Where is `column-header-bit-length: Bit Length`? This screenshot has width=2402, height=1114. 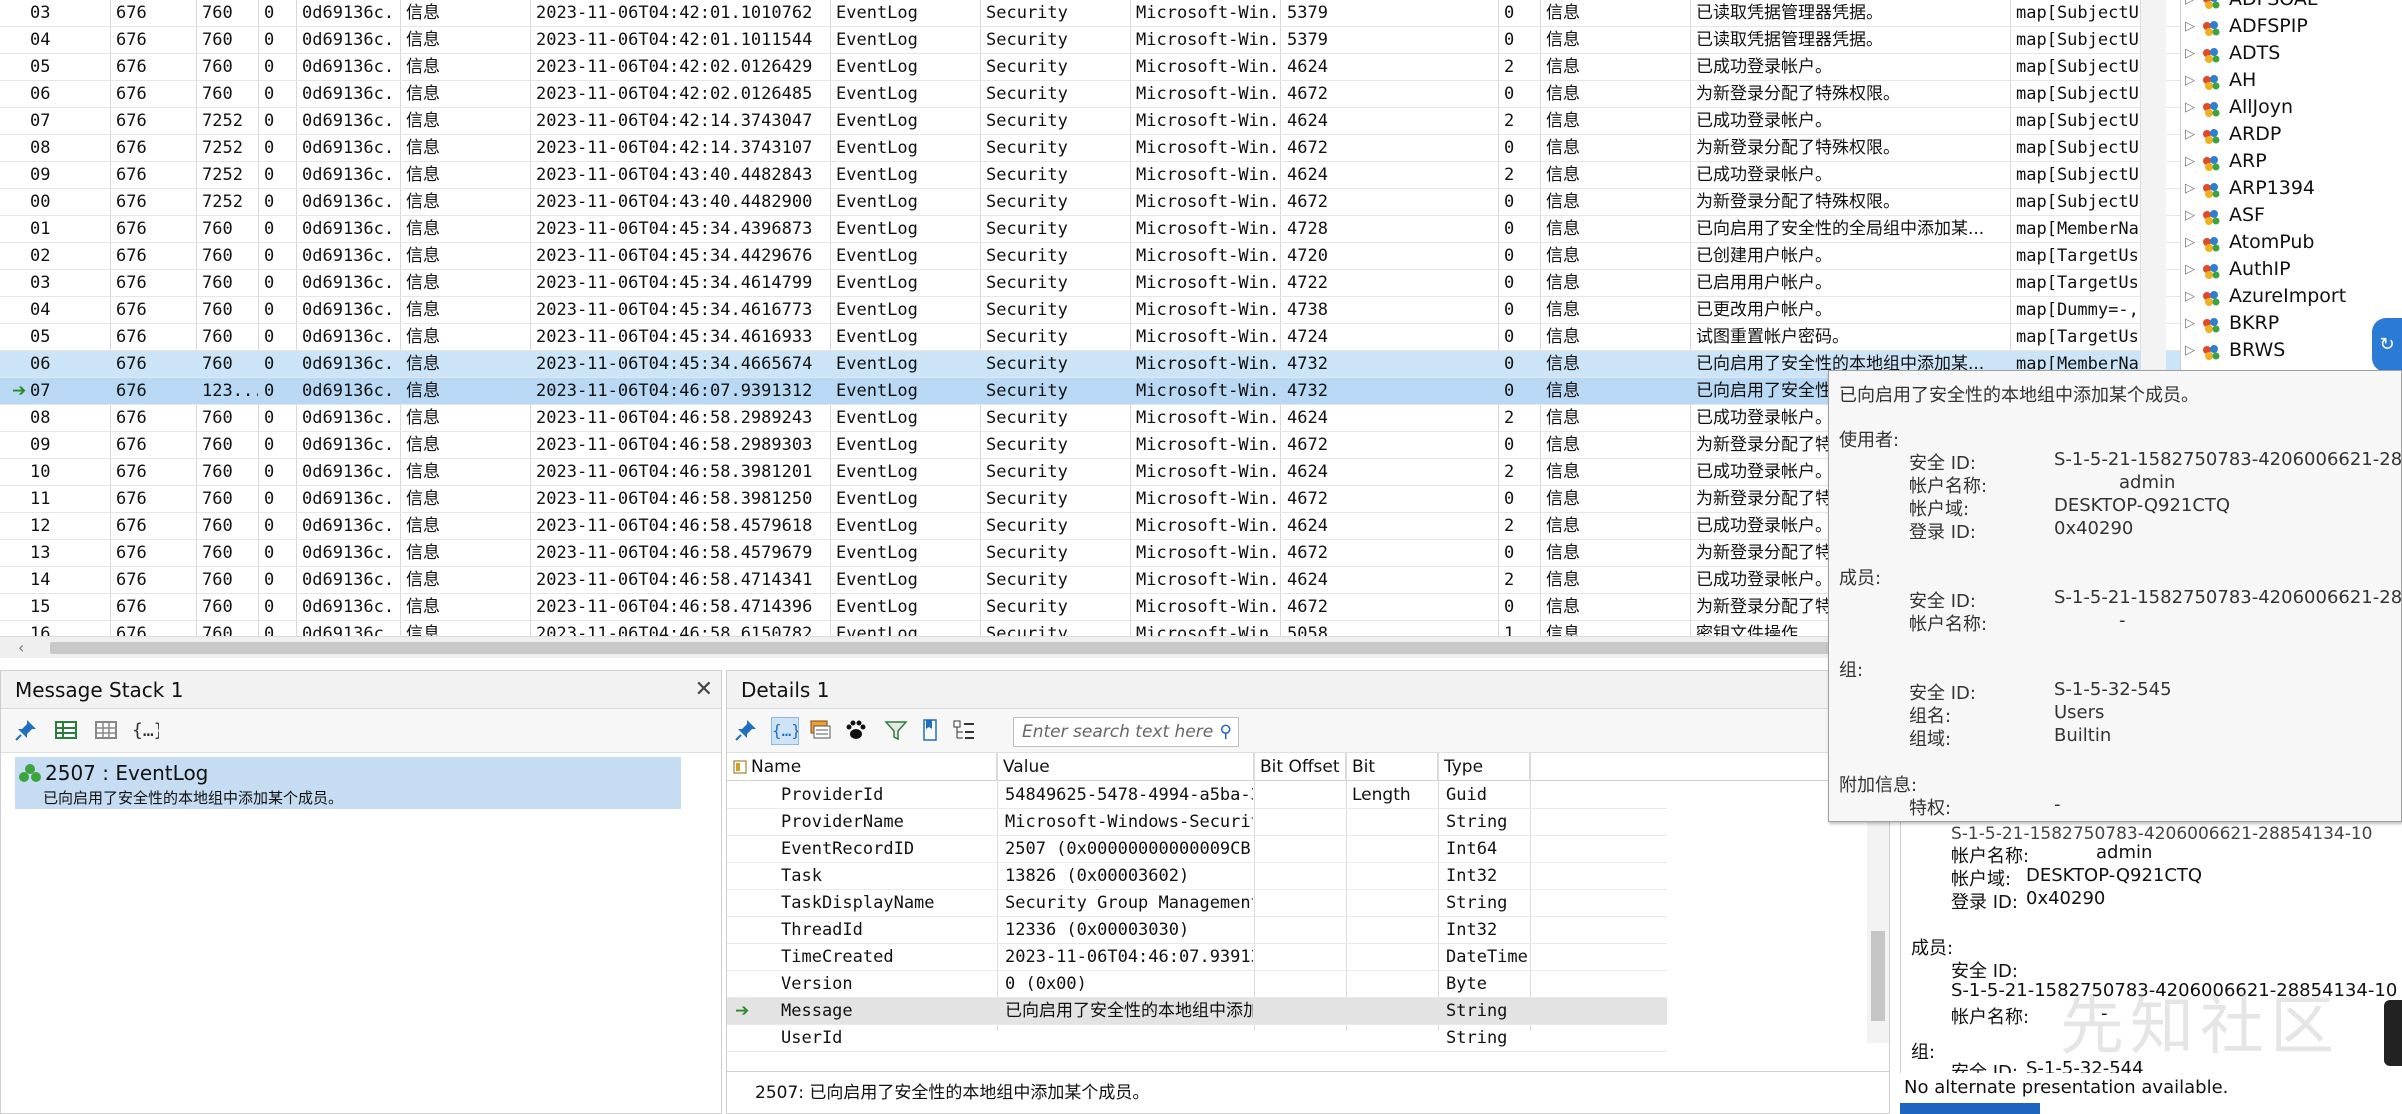
column-header-bit-length: Bit Length is located at coordinates (1392, 779).